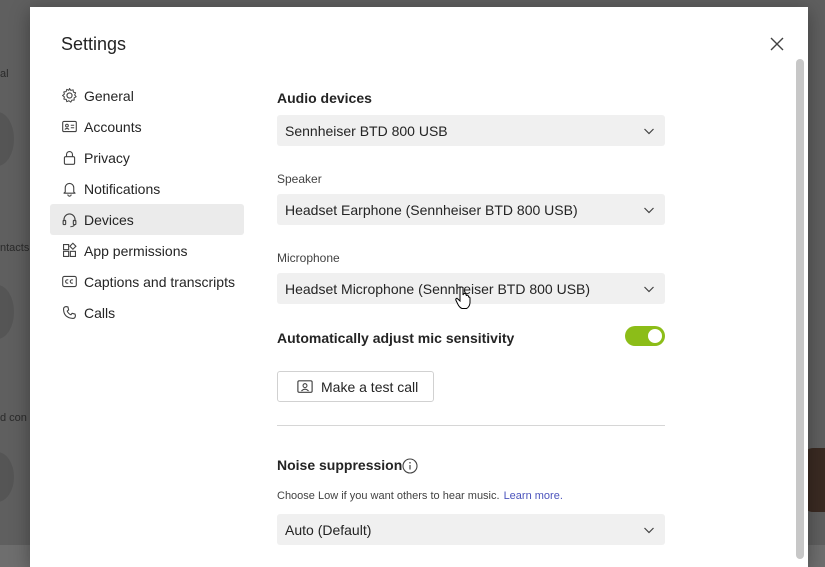 This screenshot has width=825, height=567. I want to click on headset-icon, so click(69, 220).